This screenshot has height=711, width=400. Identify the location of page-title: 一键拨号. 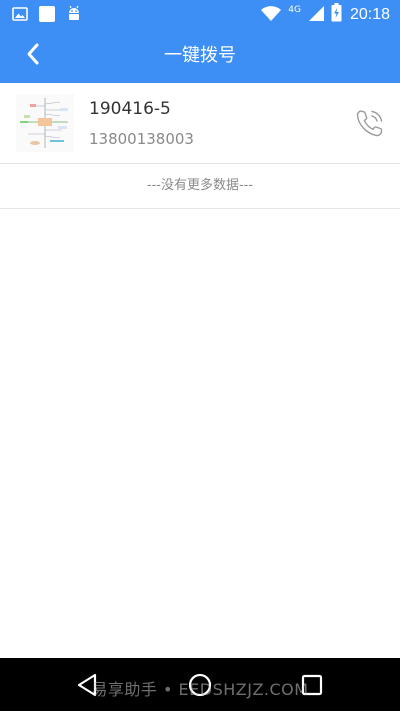
(200, 55).